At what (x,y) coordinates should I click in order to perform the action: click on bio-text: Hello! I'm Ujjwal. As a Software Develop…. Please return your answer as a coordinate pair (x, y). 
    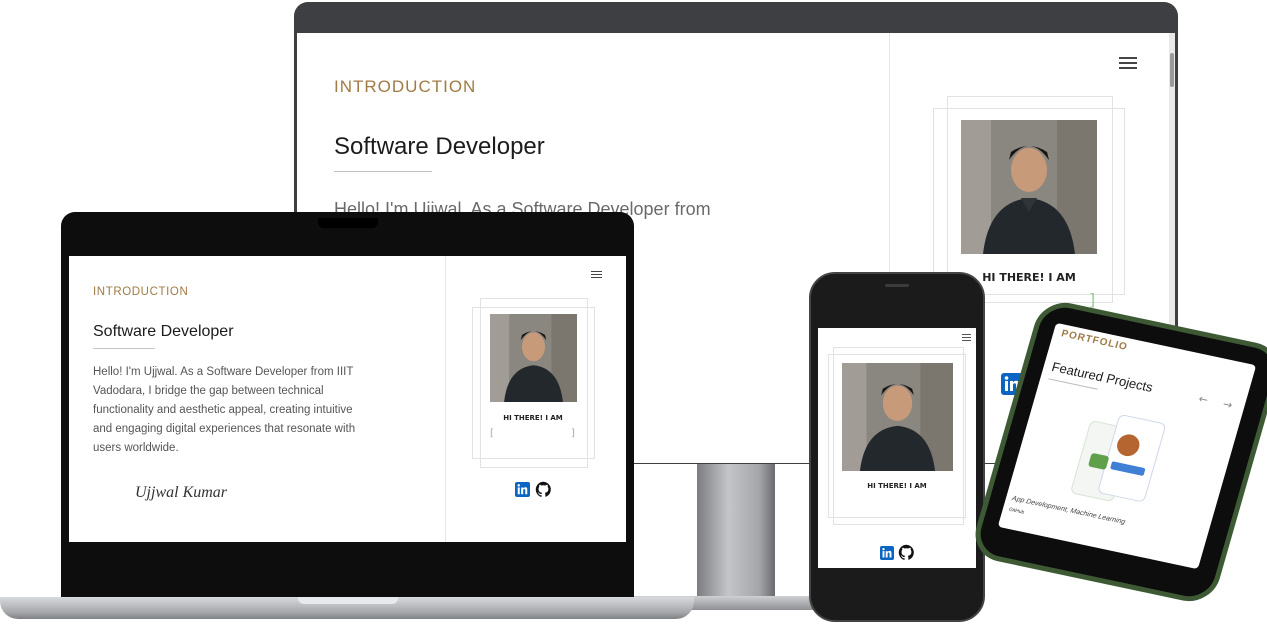
    Looking at the image, I should click on (224, 410).